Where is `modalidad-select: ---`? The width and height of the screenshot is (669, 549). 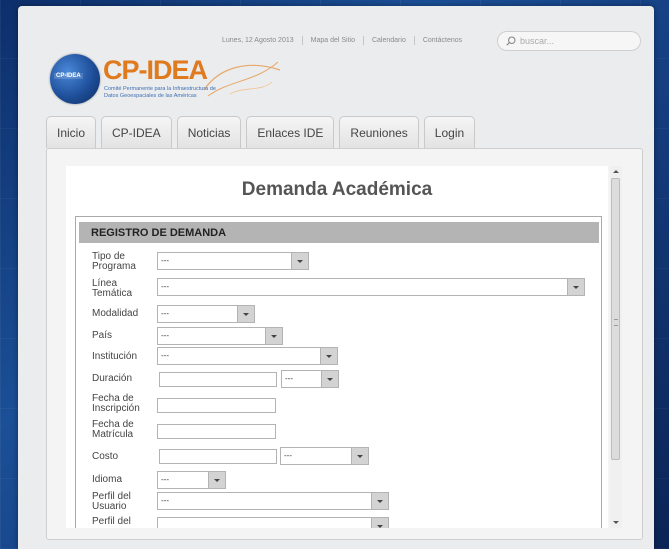 modalidad-select: --- is located at coordinates (206, 314).